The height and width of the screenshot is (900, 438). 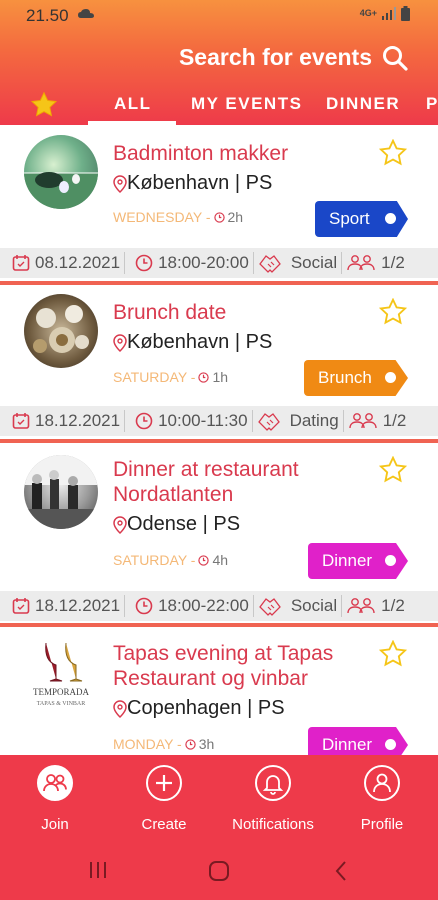 What do you see at coordinates (258, 482) in the screenshot?
I see `event-title: Dinner at restaurant Nordatlanten` at bounding box center [258, 482].